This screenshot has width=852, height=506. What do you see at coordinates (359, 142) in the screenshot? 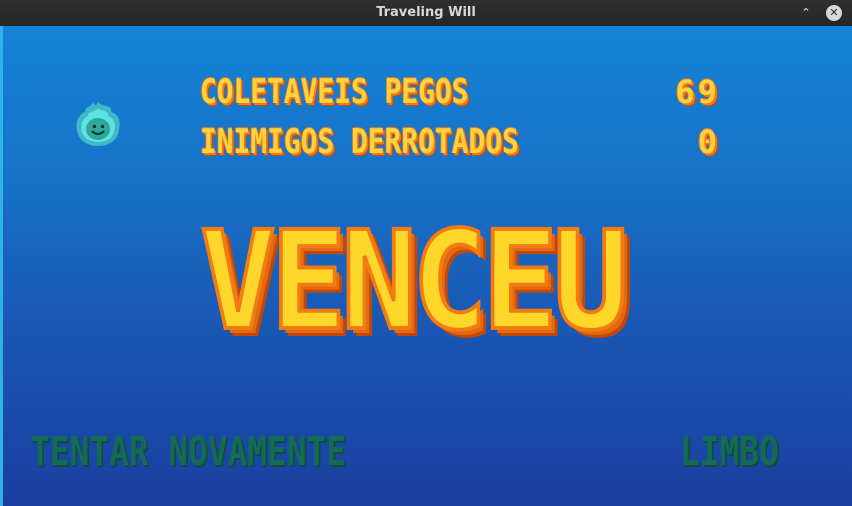
I see `stat-label-enemies: INIMIGOS DERROTADOS` at bounding box center [359, 142].